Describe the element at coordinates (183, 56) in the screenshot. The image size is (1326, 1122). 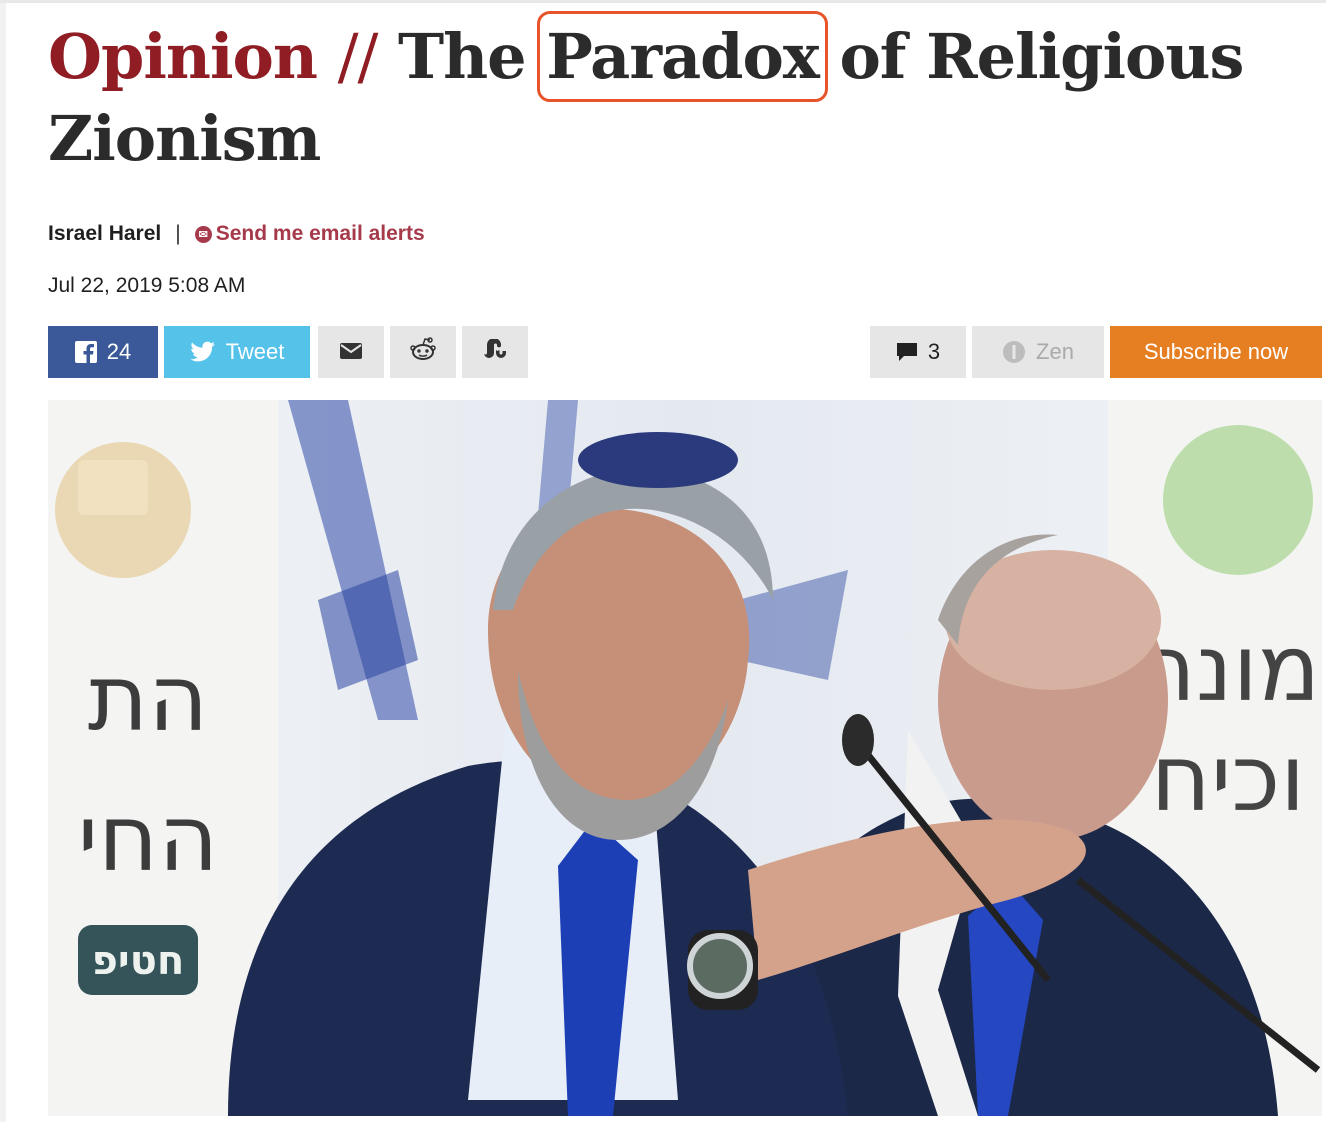
I see `opinion-kicker: Opinion` at that location.